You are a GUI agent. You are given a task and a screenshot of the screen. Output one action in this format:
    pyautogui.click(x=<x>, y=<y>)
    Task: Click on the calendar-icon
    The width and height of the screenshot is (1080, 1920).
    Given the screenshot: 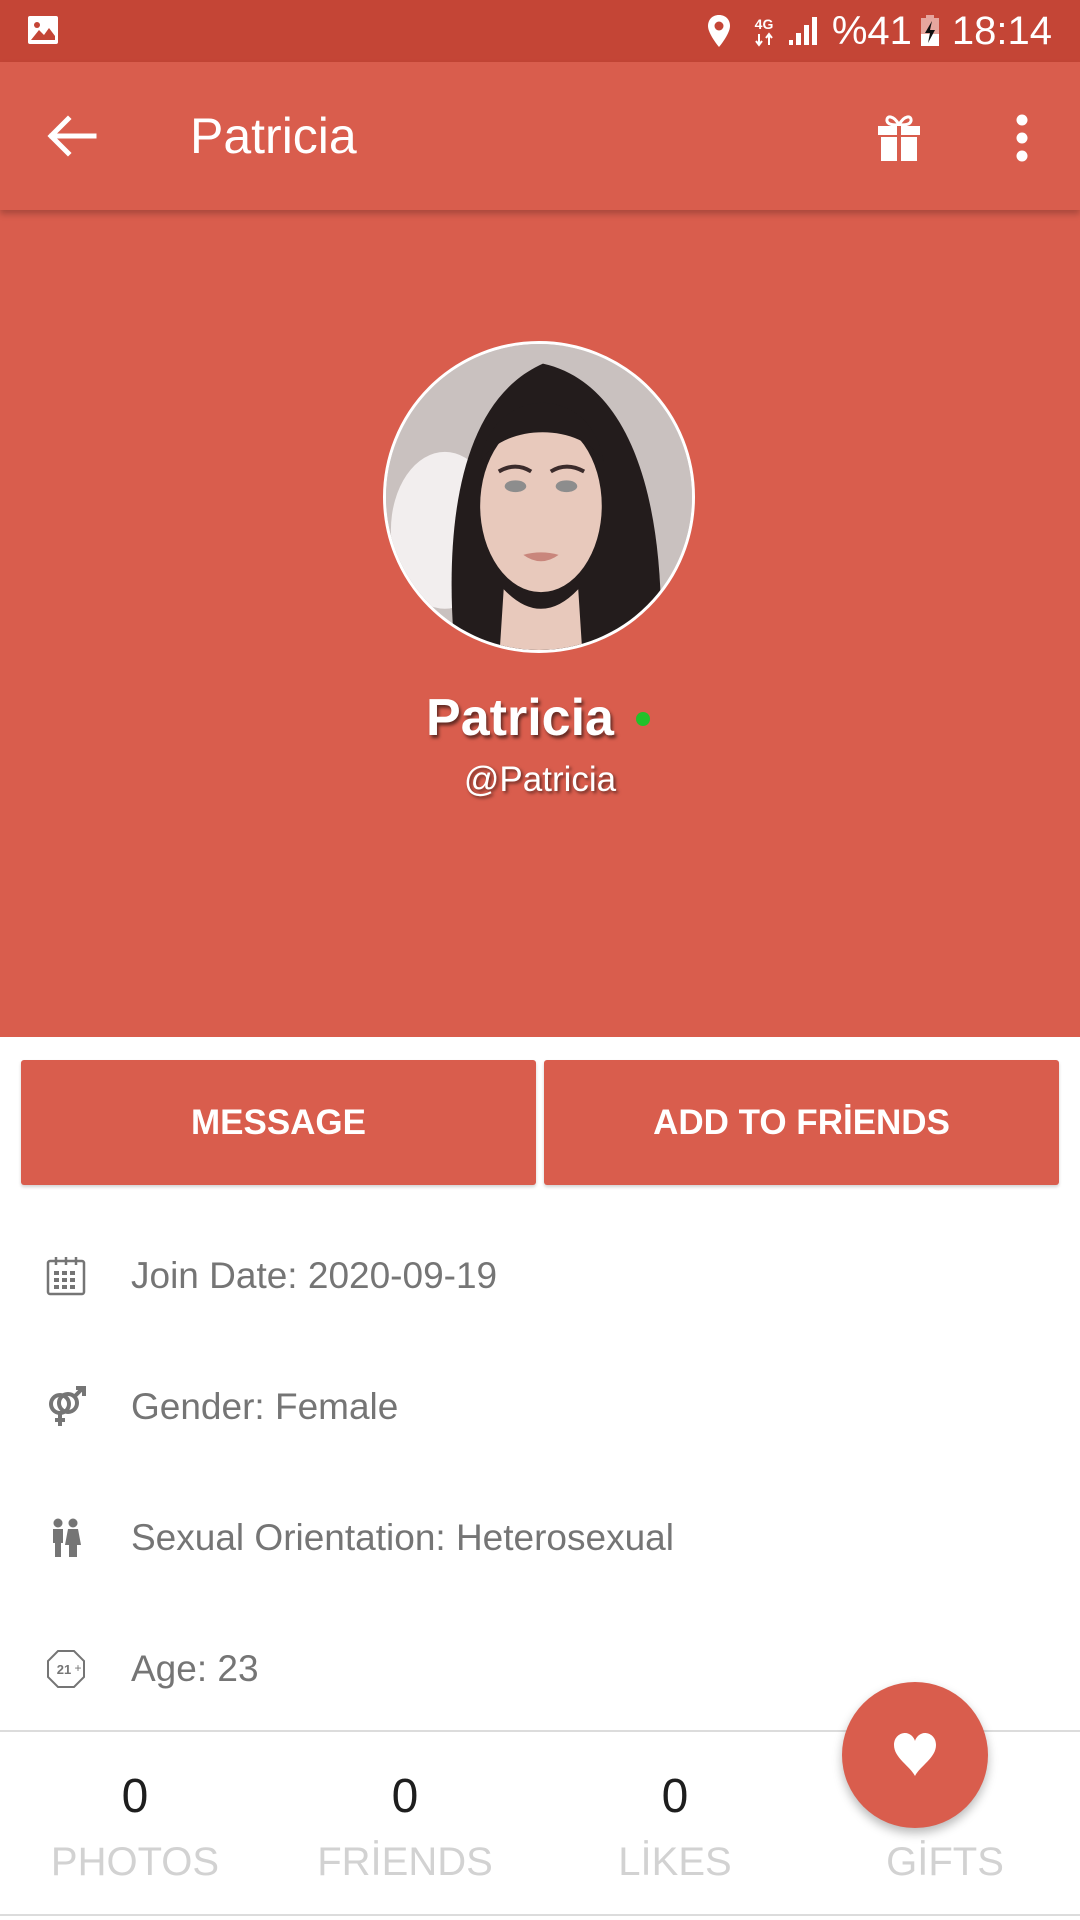 What is the action you would take?
    pyautogui.click(x=66, y=1275)
    